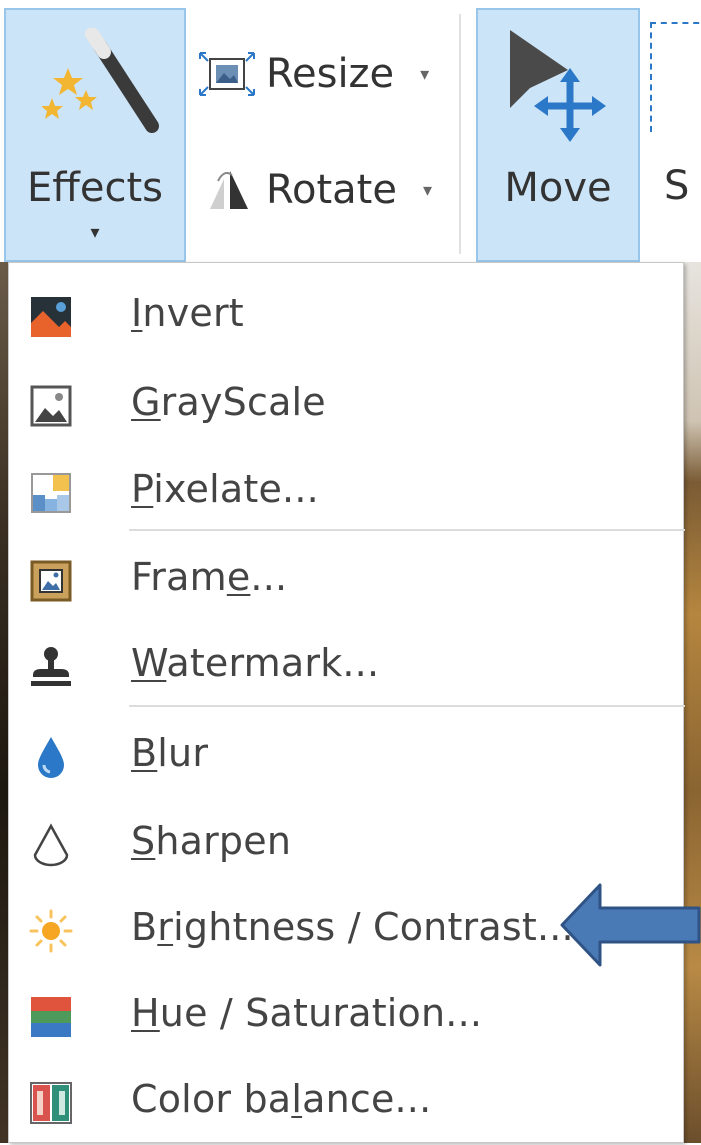 The image size is (701, 1145). I want to click on menu-item-blur: Blur, so click(346, 757).